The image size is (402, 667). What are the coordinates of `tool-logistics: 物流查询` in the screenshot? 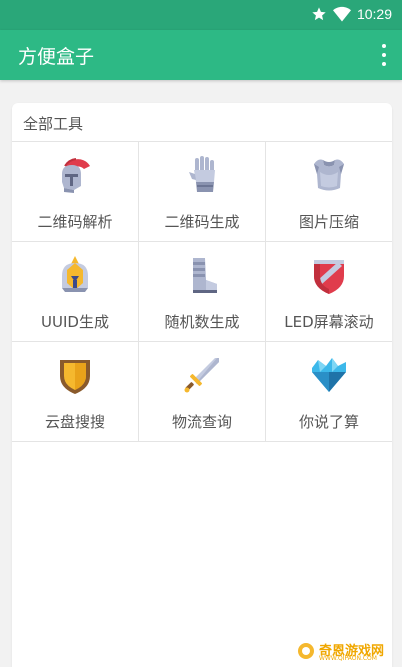 It's located at (202, 391).